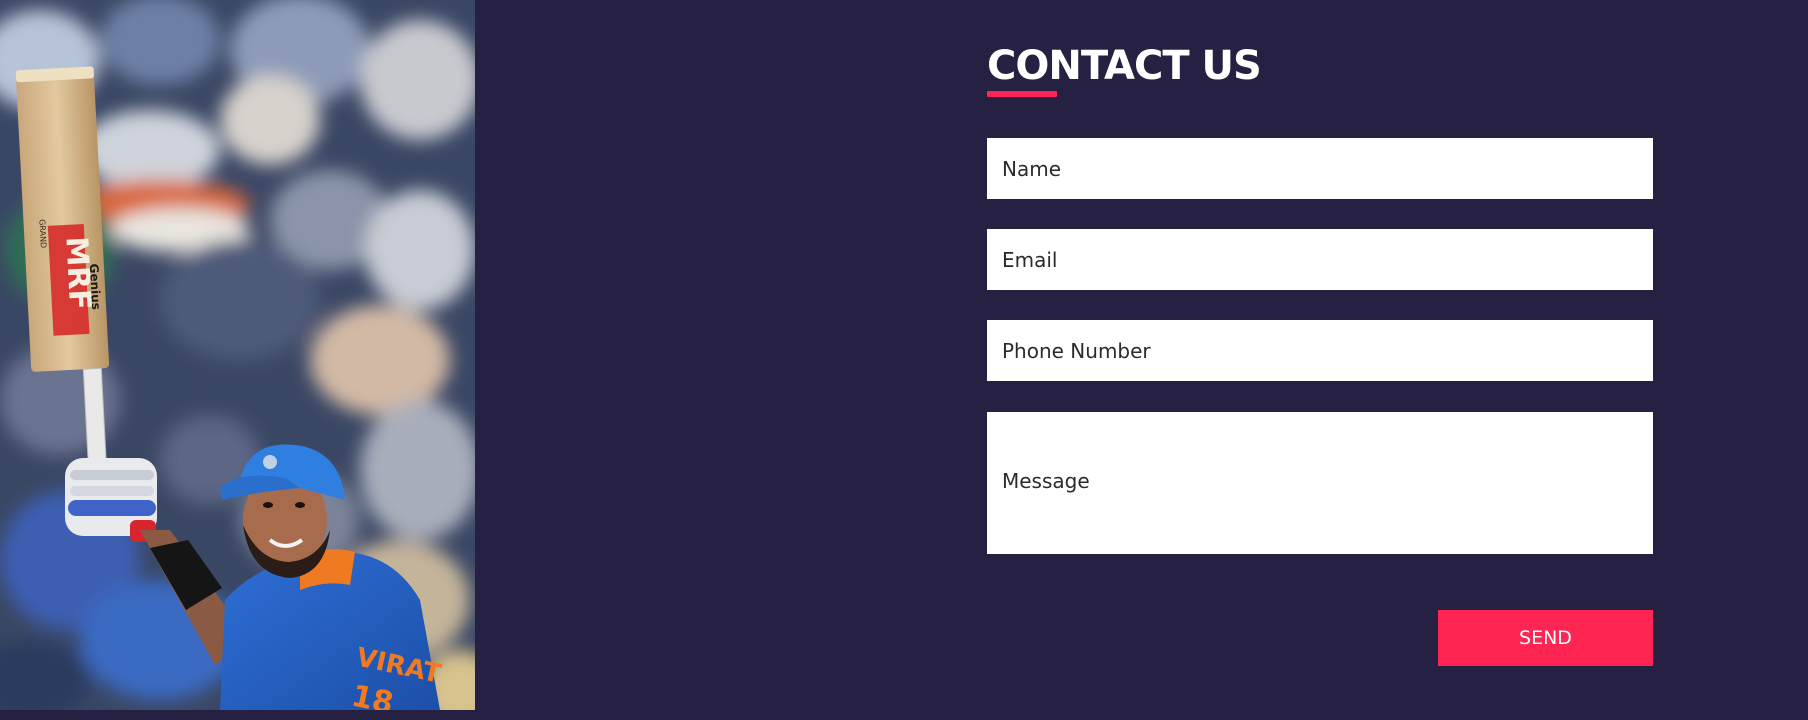 The width and height of the screenshot is (1808, 720). Describe the element at coordinates (1320, 483) in the screenshot. I see `message-textarea` at that location.